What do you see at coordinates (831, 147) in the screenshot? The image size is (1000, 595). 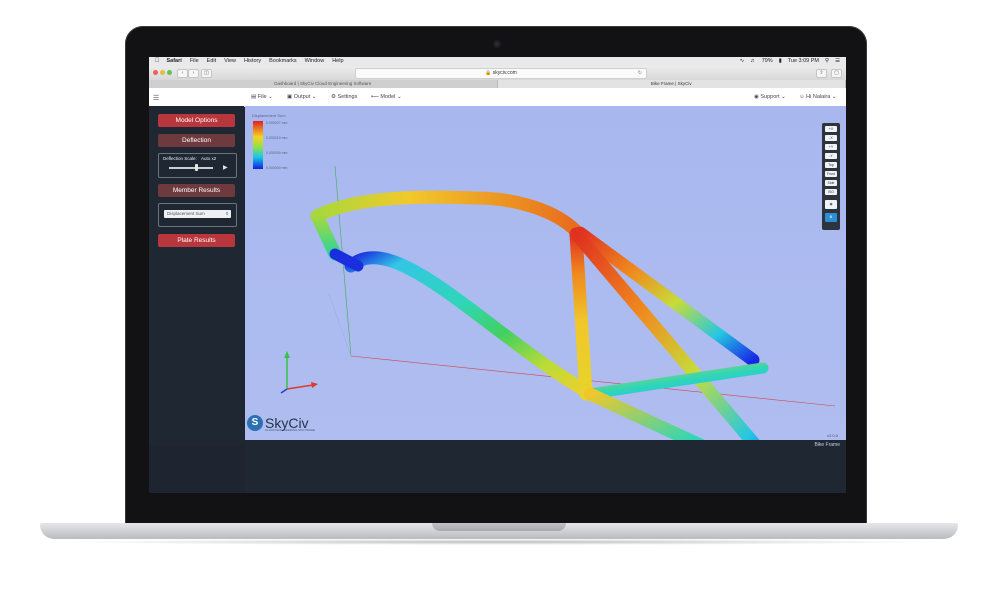 I see `view-plus-y-button: +Y` at bounding box center [831, 147].